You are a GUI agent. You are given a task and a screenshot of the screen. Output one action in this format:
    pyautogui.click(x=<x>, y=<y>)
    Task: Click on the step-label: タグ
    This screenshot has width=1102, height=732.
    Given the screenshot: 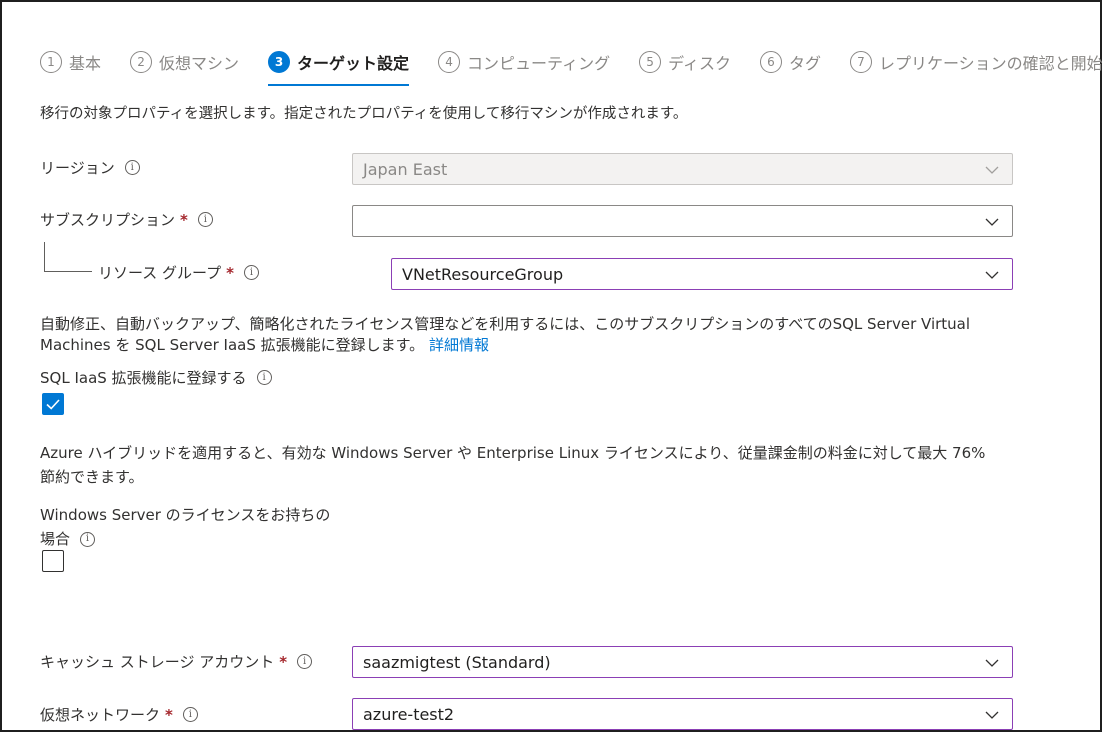 What is the action you would take?
    pyautogui.click(x=804, y=63)
    